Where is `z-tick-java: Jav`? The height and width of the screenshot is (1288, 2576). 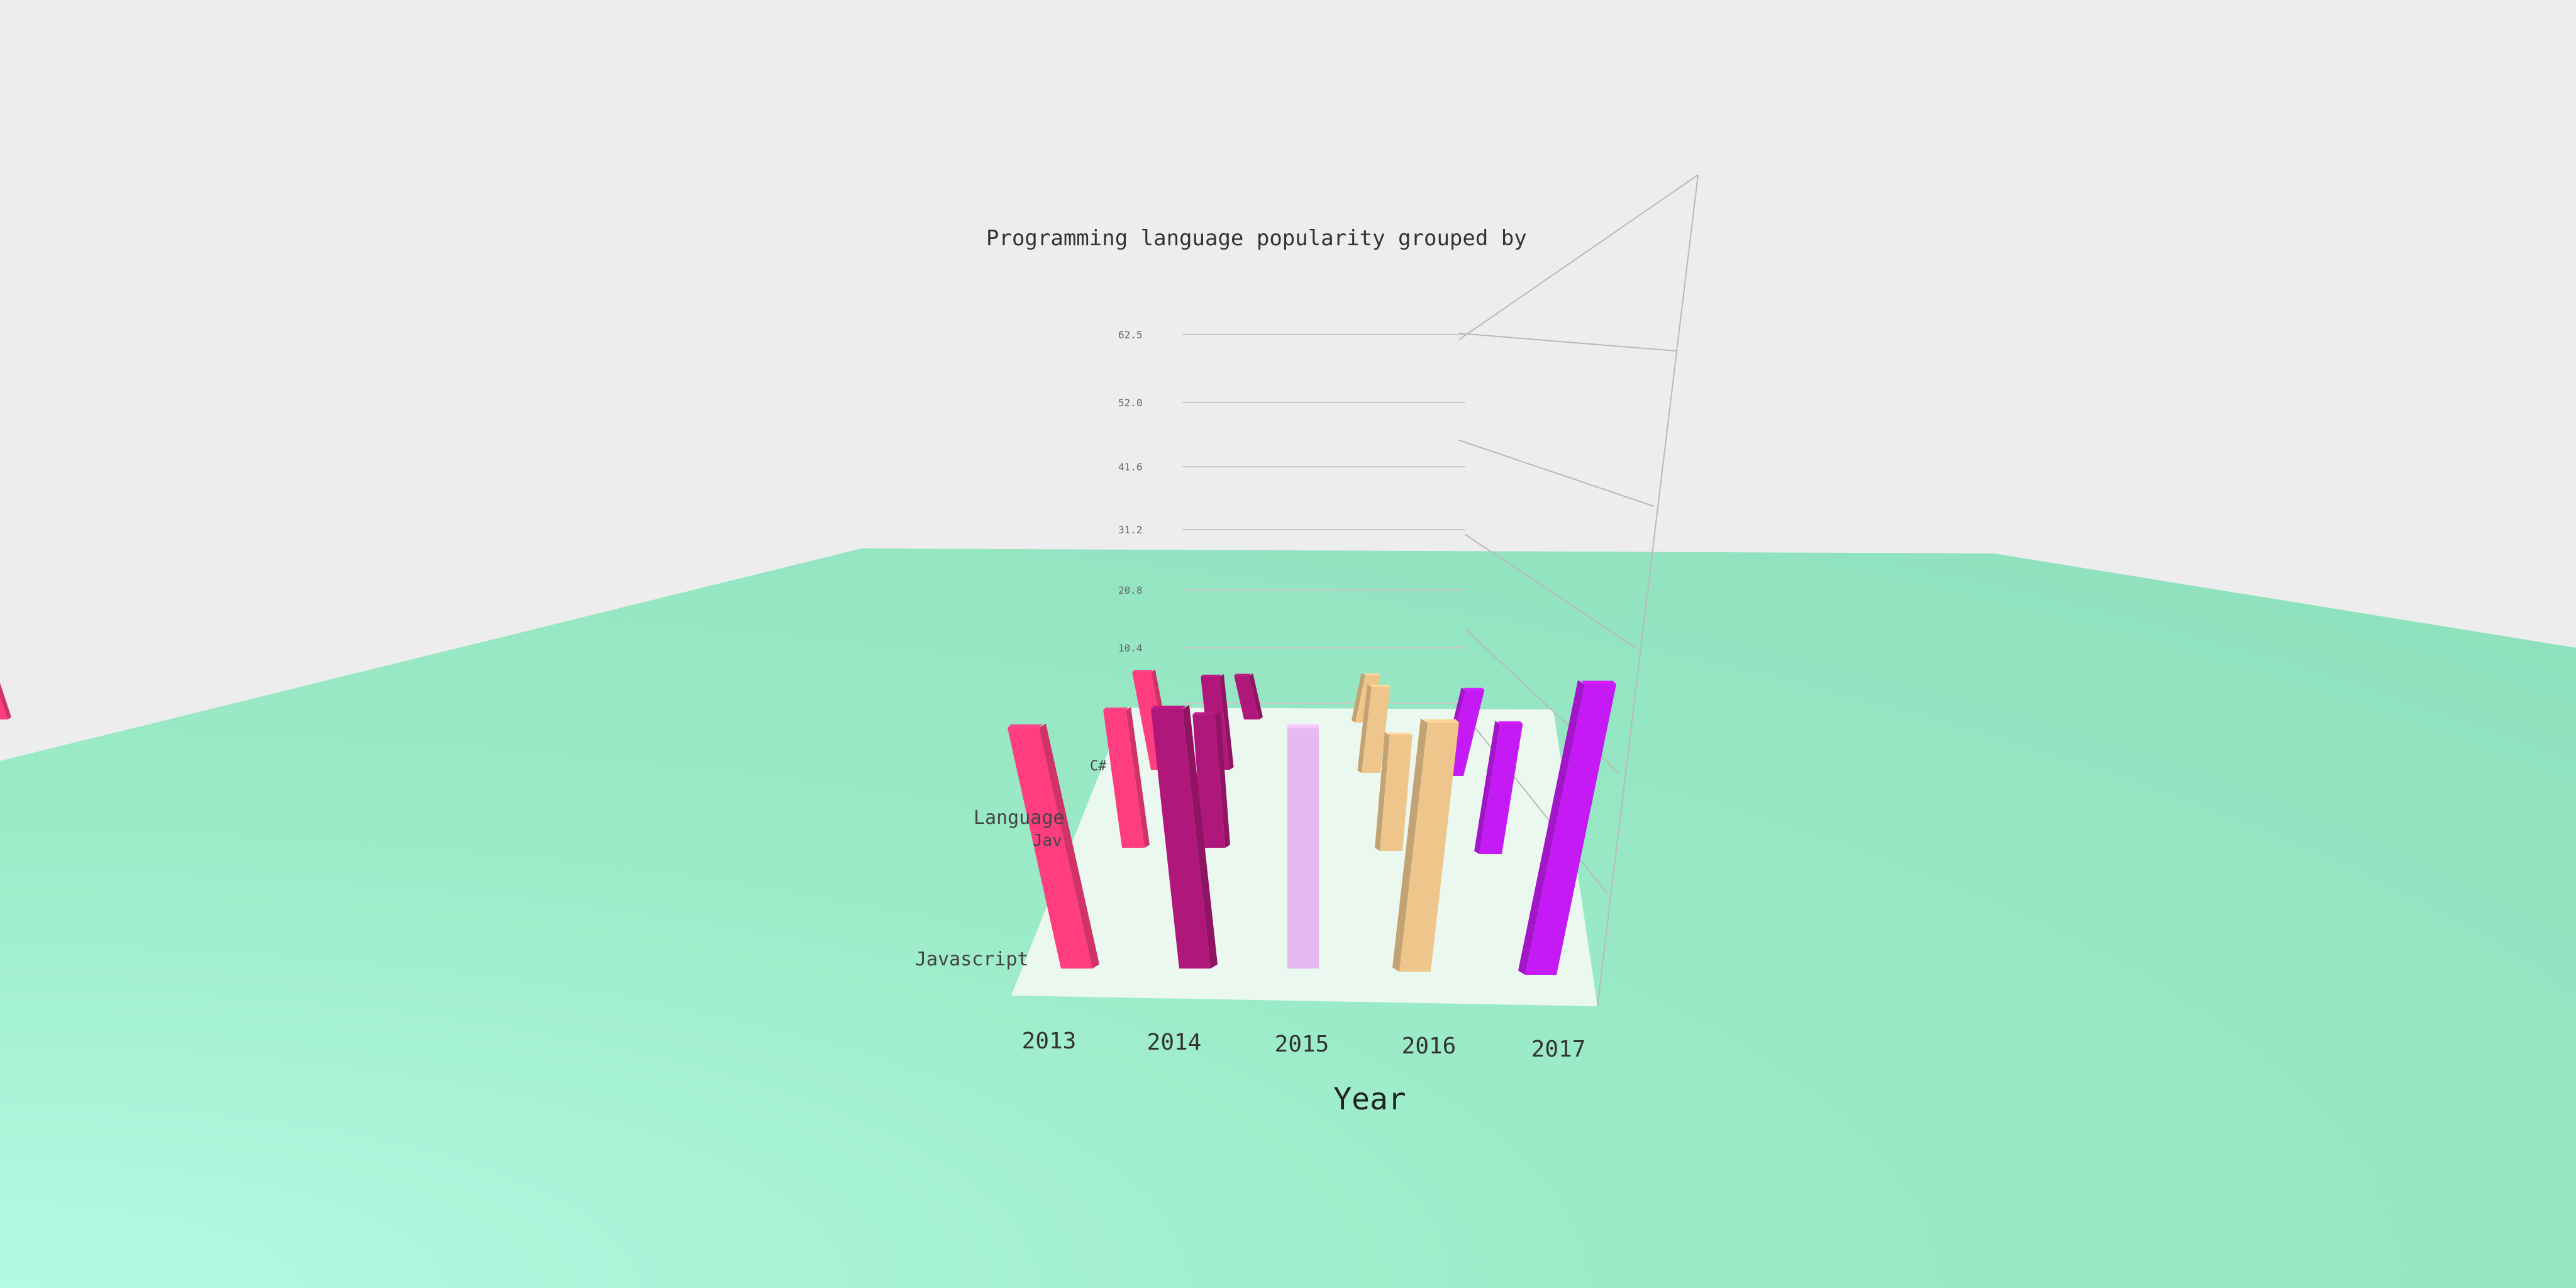 z-tick-java: Jav is located at coordinates (1047, 840).